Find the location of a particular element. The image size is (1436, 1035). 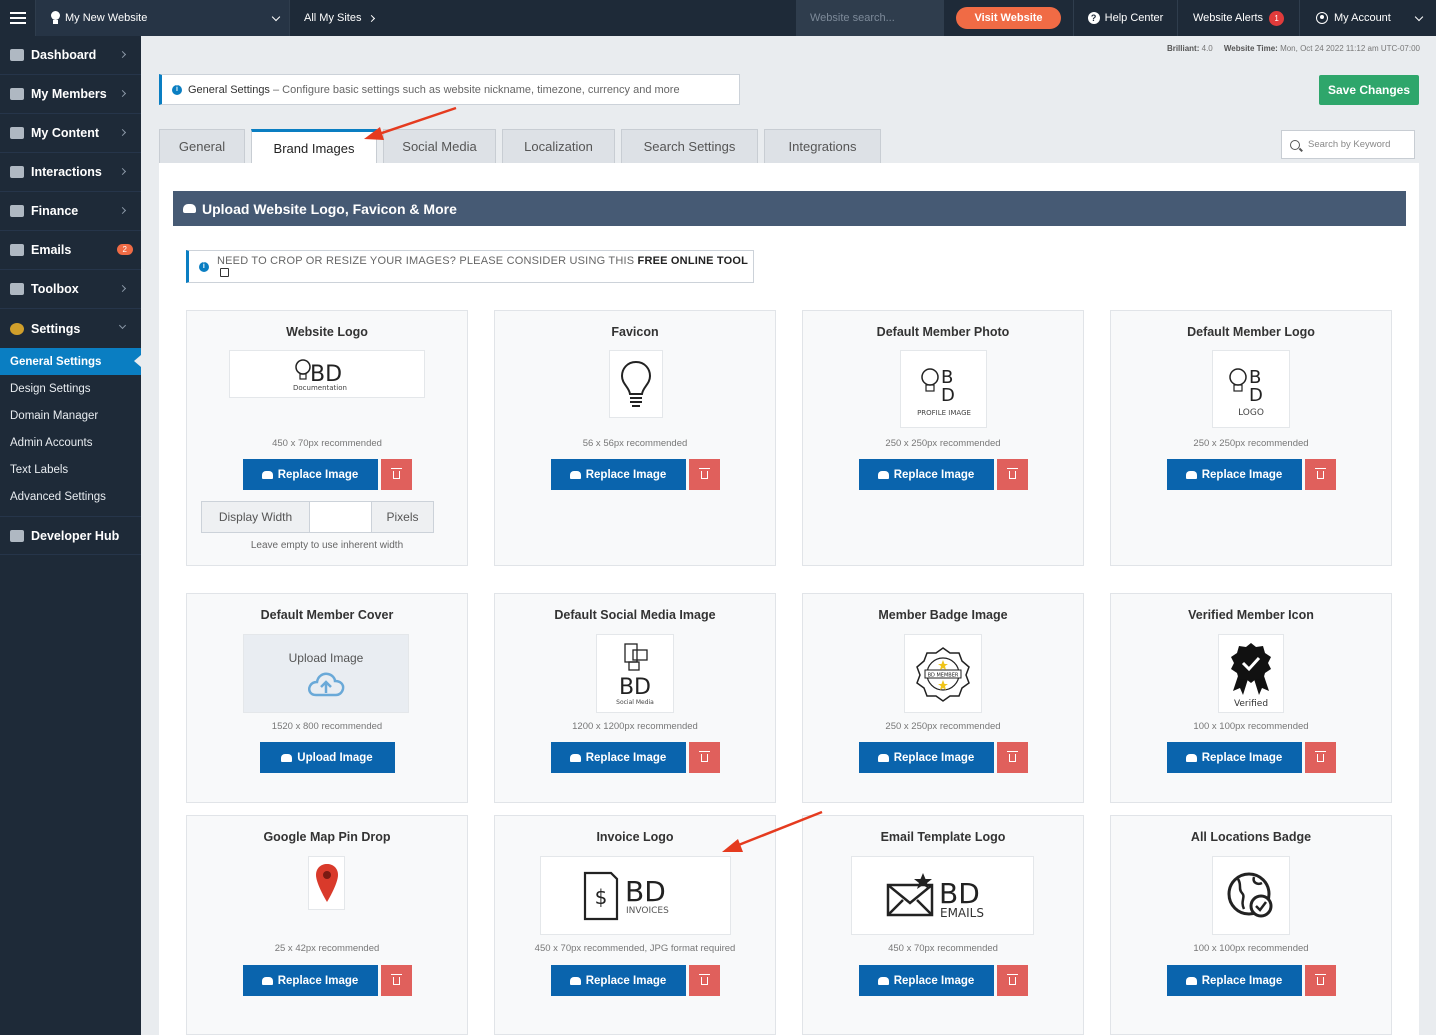

save-changes-button: Save Changes is located at coordinates (1369, 90).